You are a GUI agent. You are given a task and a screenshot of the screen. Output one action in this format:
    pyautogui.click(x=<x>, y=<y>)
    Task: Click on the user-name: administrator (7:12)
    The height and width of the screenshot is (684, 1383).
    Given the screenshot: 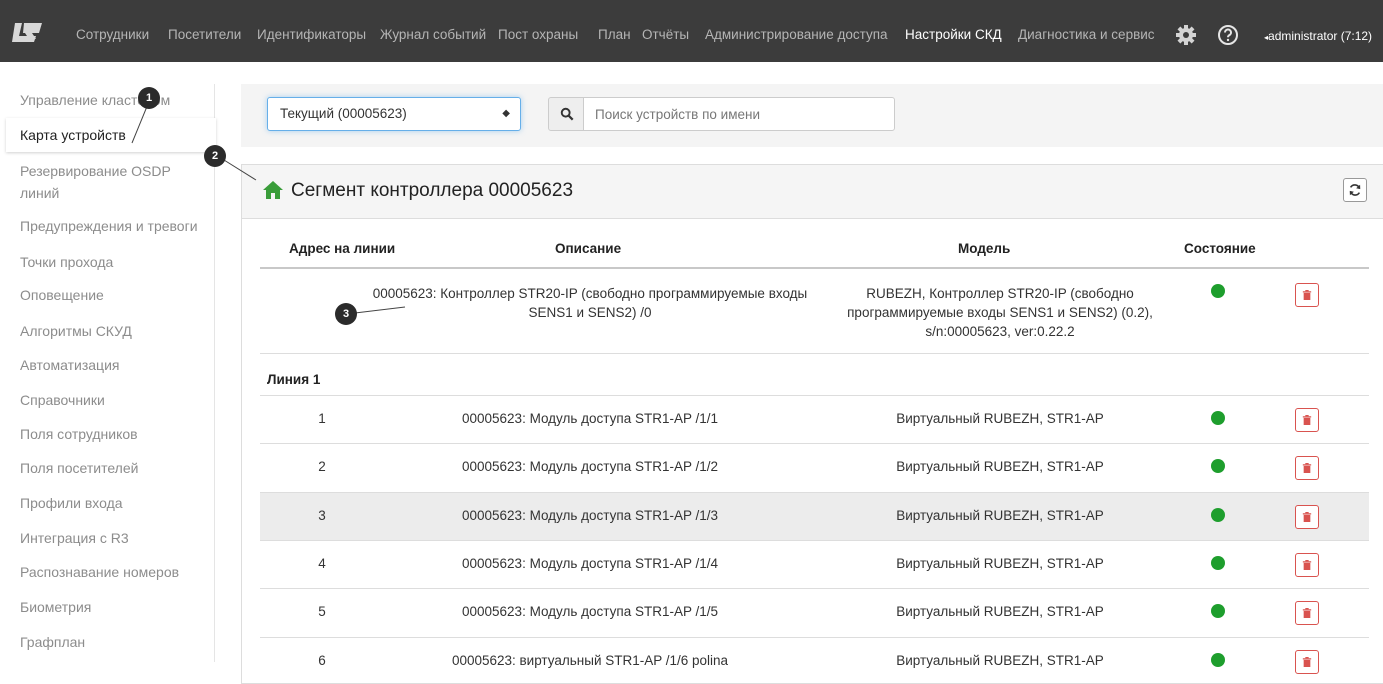 What is the action you would take?
    pyautogui.click(x=1320, y=36)
    